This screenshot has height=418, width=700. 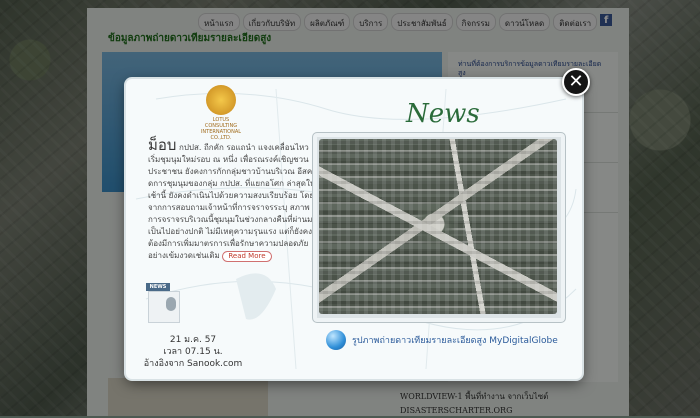 I want to click on read-more-button: Read More, so click(x=247, y=256).